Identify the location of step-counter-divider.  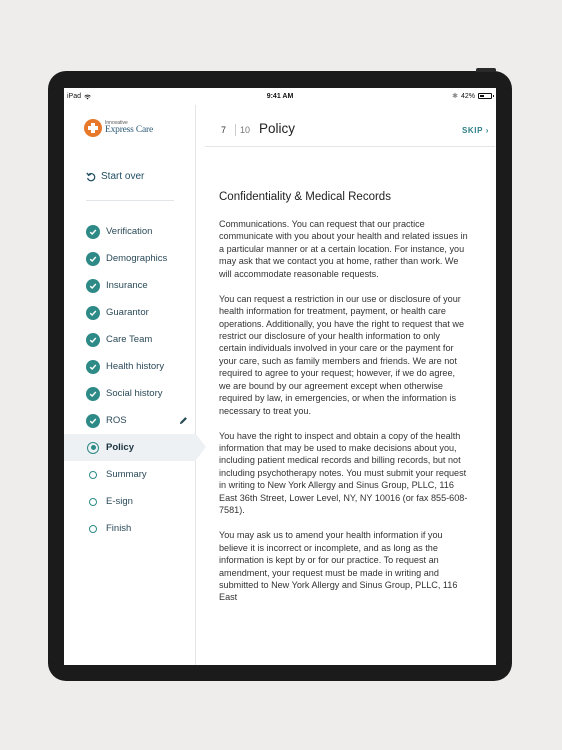
(235, 130).